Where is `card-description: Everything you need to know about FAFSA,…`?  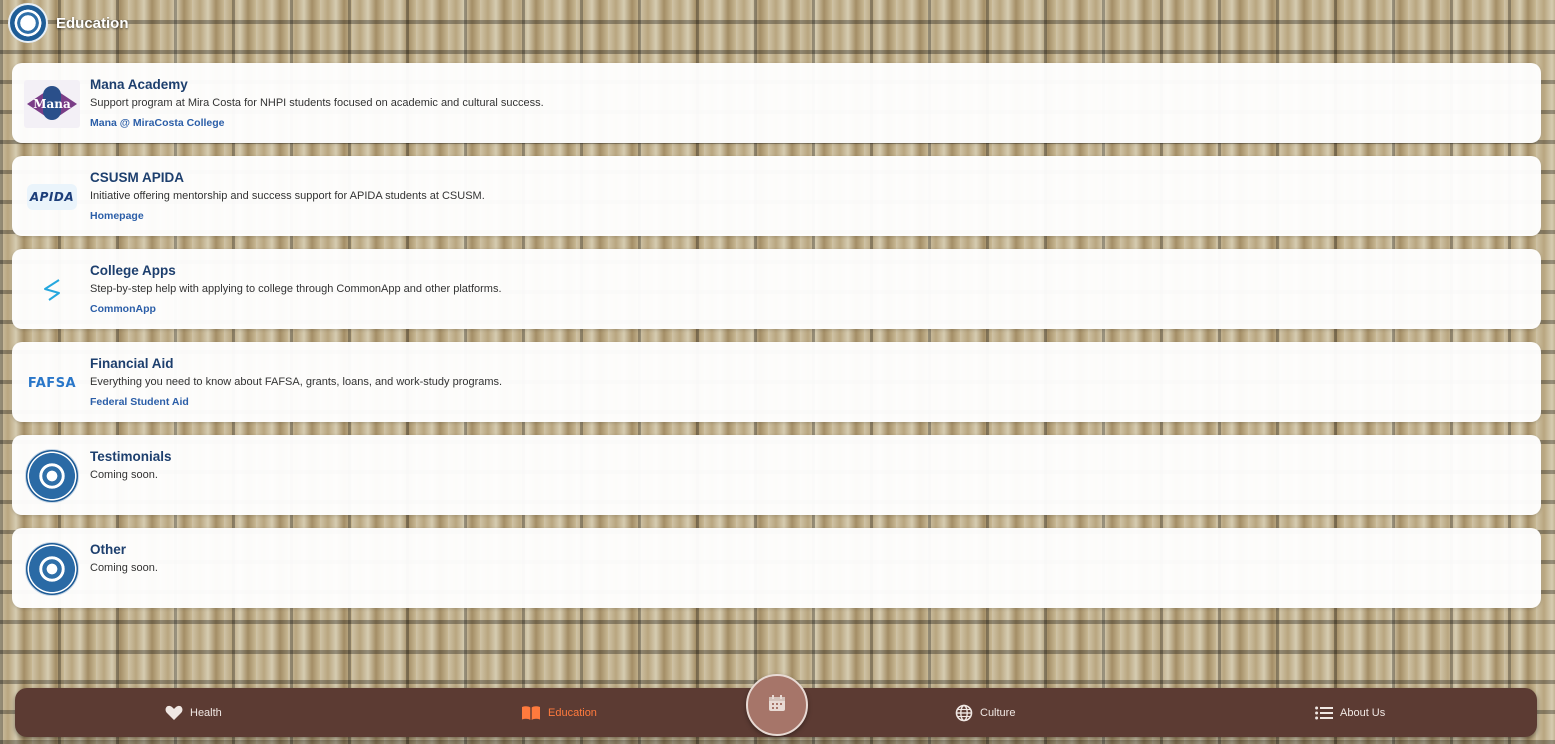 card-description: Everything you need to know about FAFSA,… is located at coordinates (296, 382).